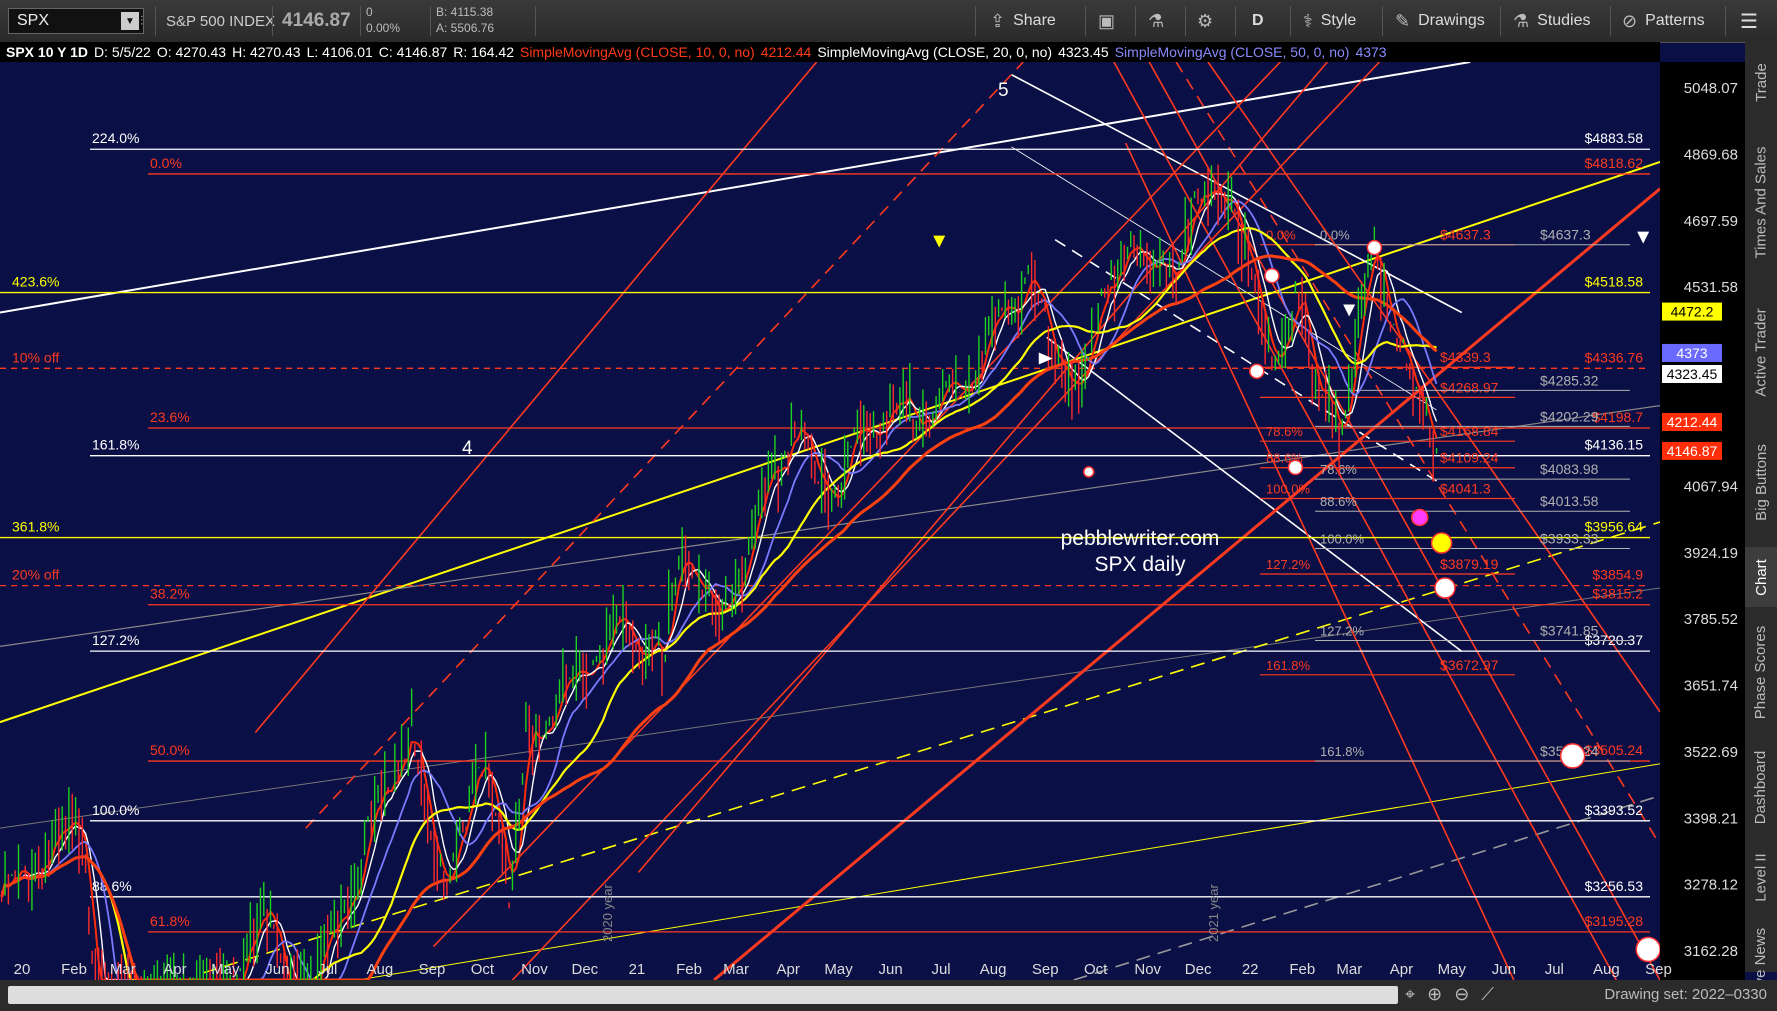 The width and height of the screenshot is (1777, 1011). What do you see at coordinates (35, 357) in the screenshot?
I see `fib-level-label: 10% off` at bounding box center [35, 357].